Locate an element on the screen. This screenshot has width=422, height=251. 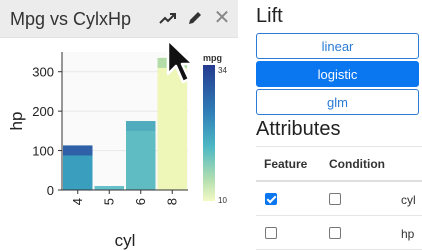
y-tick-label: 0 is located at coordinates (50, 190).